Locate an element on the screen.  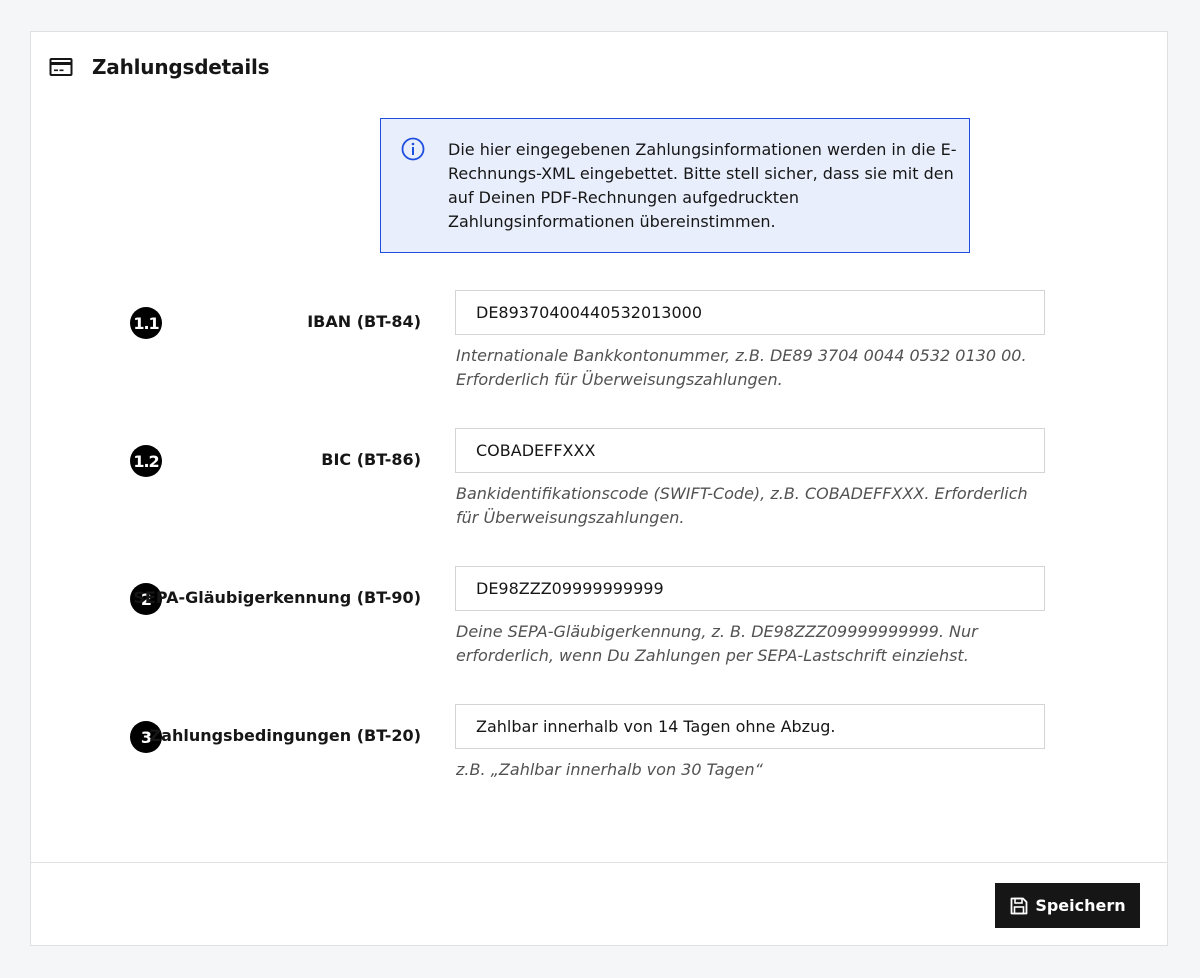
floppy-disk-icon is located at coordinates (1019, 906).